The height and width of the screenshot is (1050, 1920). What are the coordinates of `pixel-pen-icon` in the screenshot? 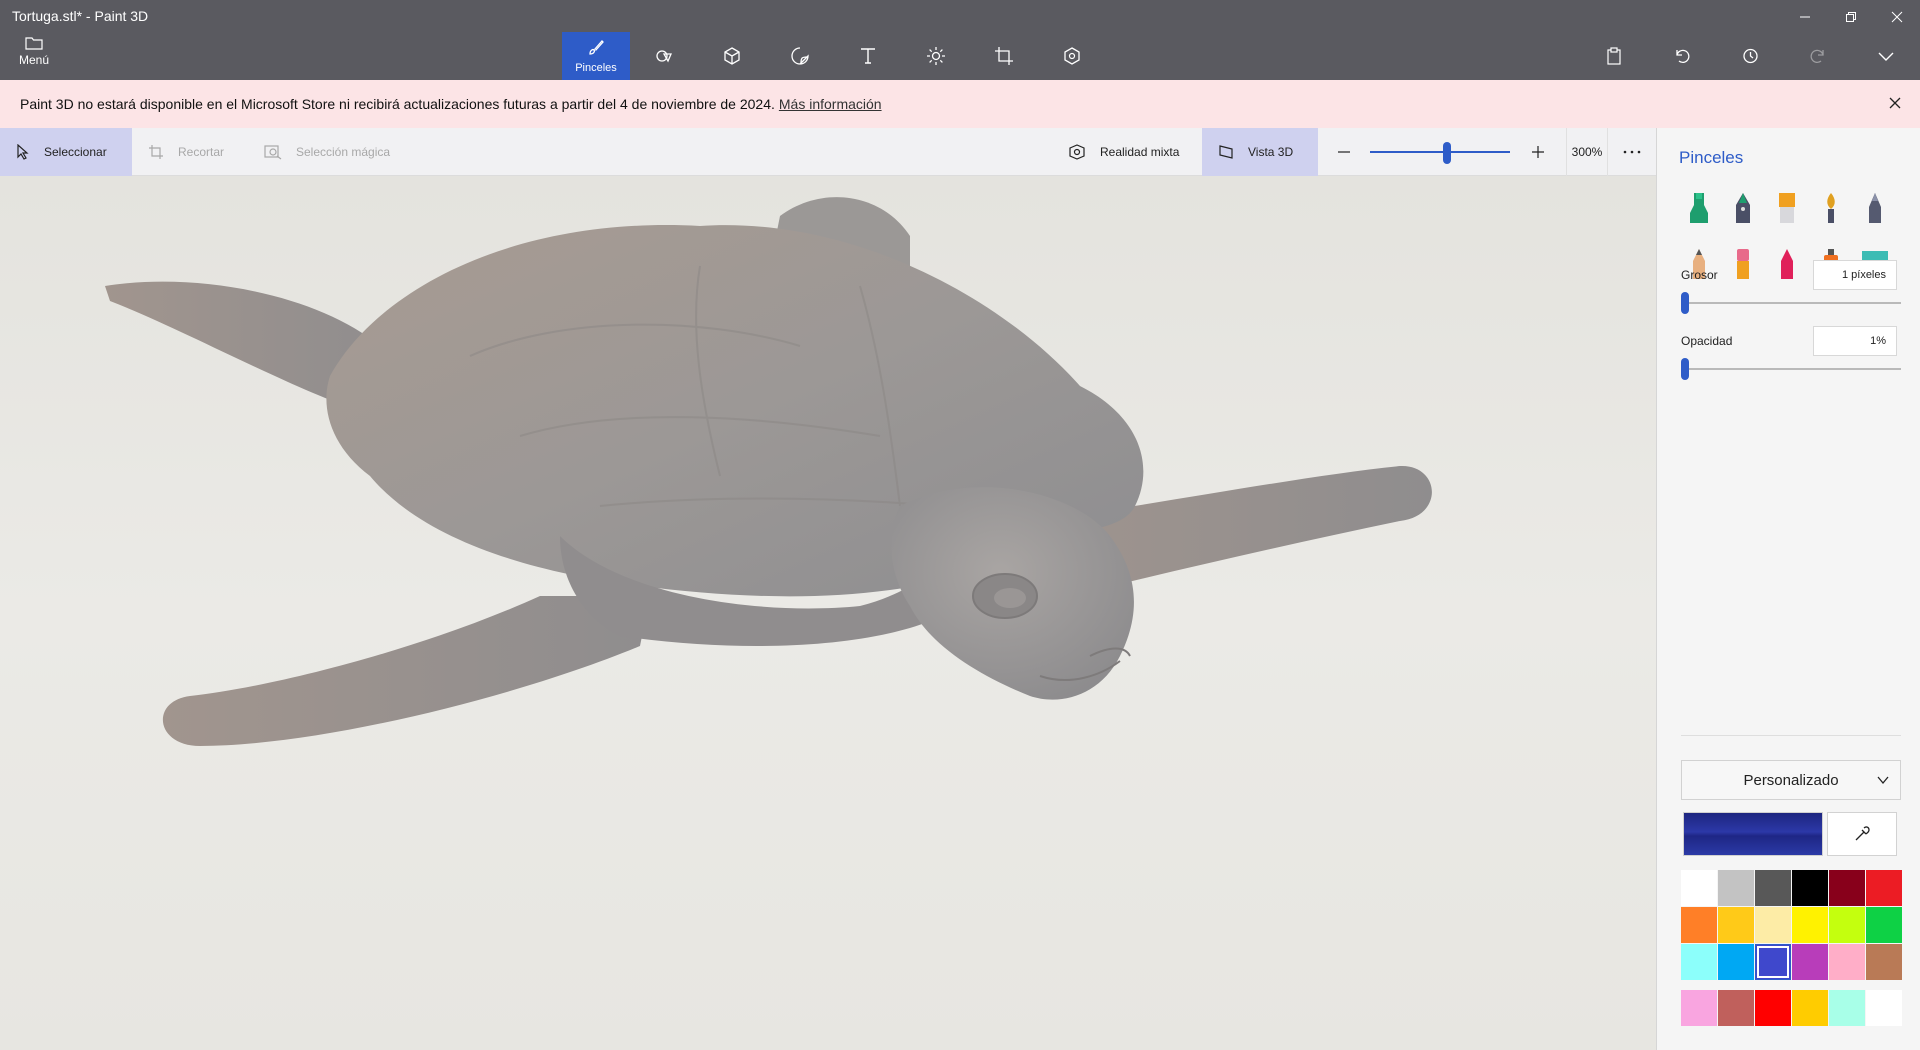 It's located at (1875, 208).